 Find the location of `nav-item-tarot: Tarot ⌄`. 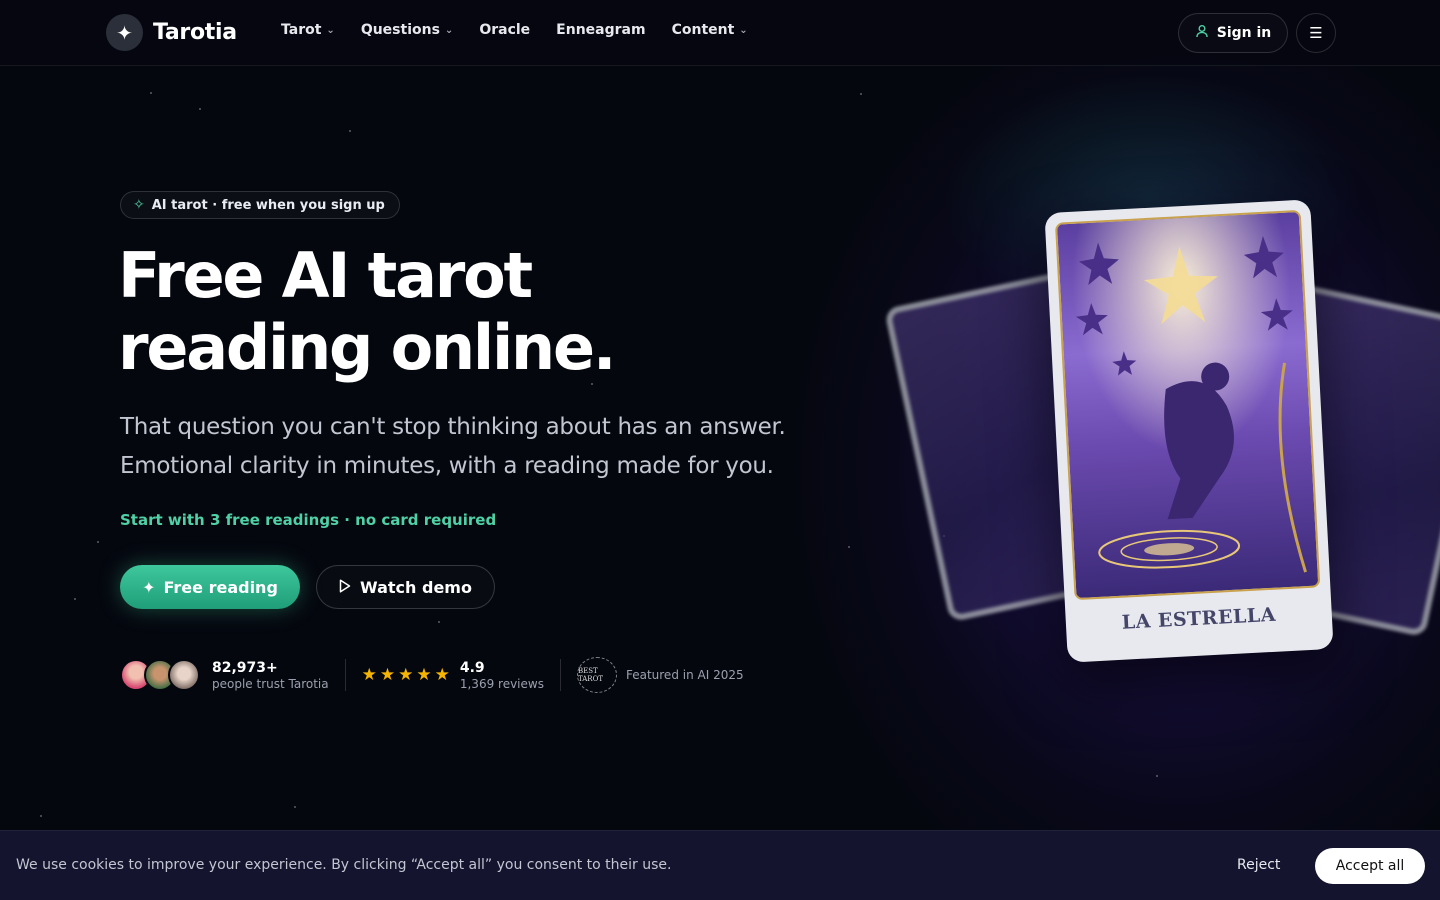

nav-item-tarot: Tarot ⌄ is located at coordinates (308, 30).